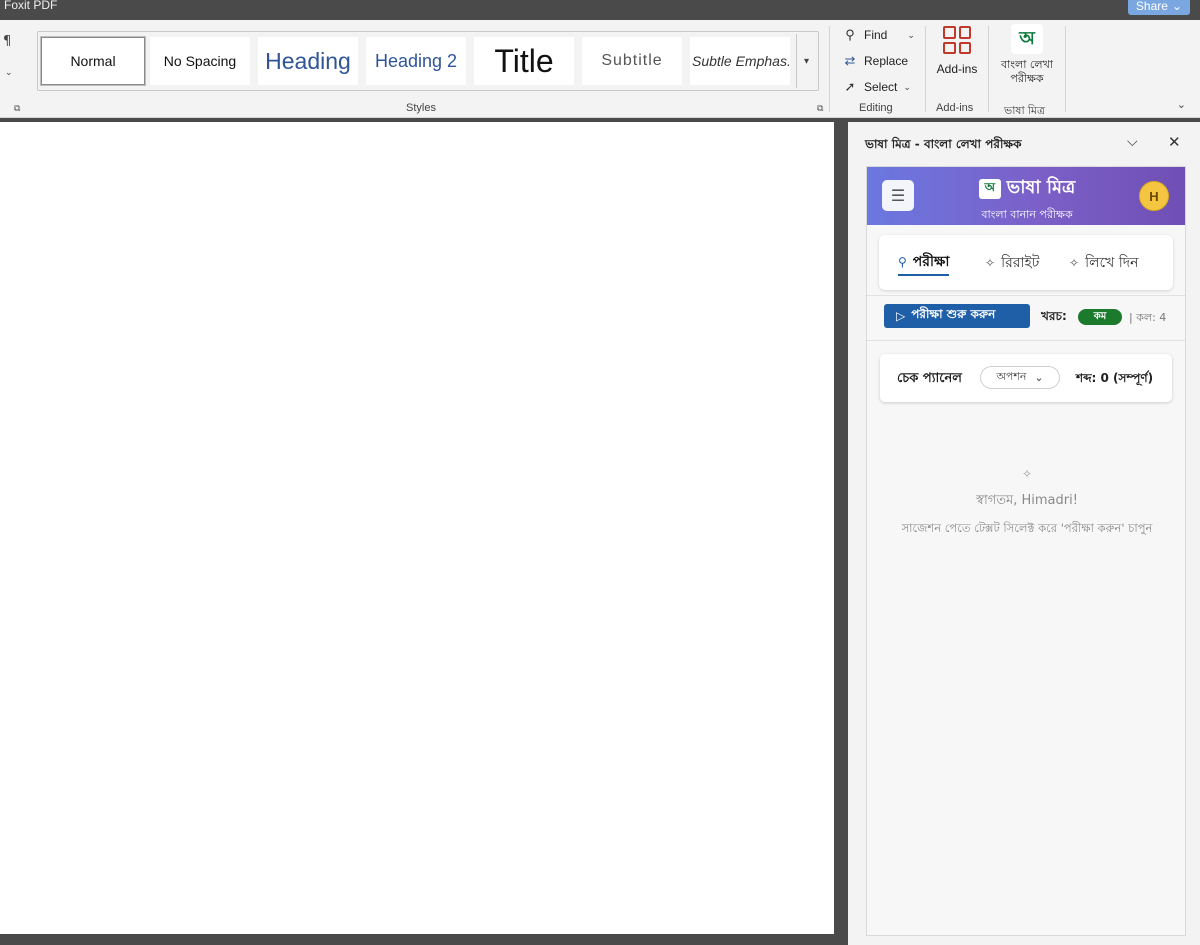 The width and height of the screenshot is (1200, 945). I want to click on style-normal: Normal, so click(93, 61).